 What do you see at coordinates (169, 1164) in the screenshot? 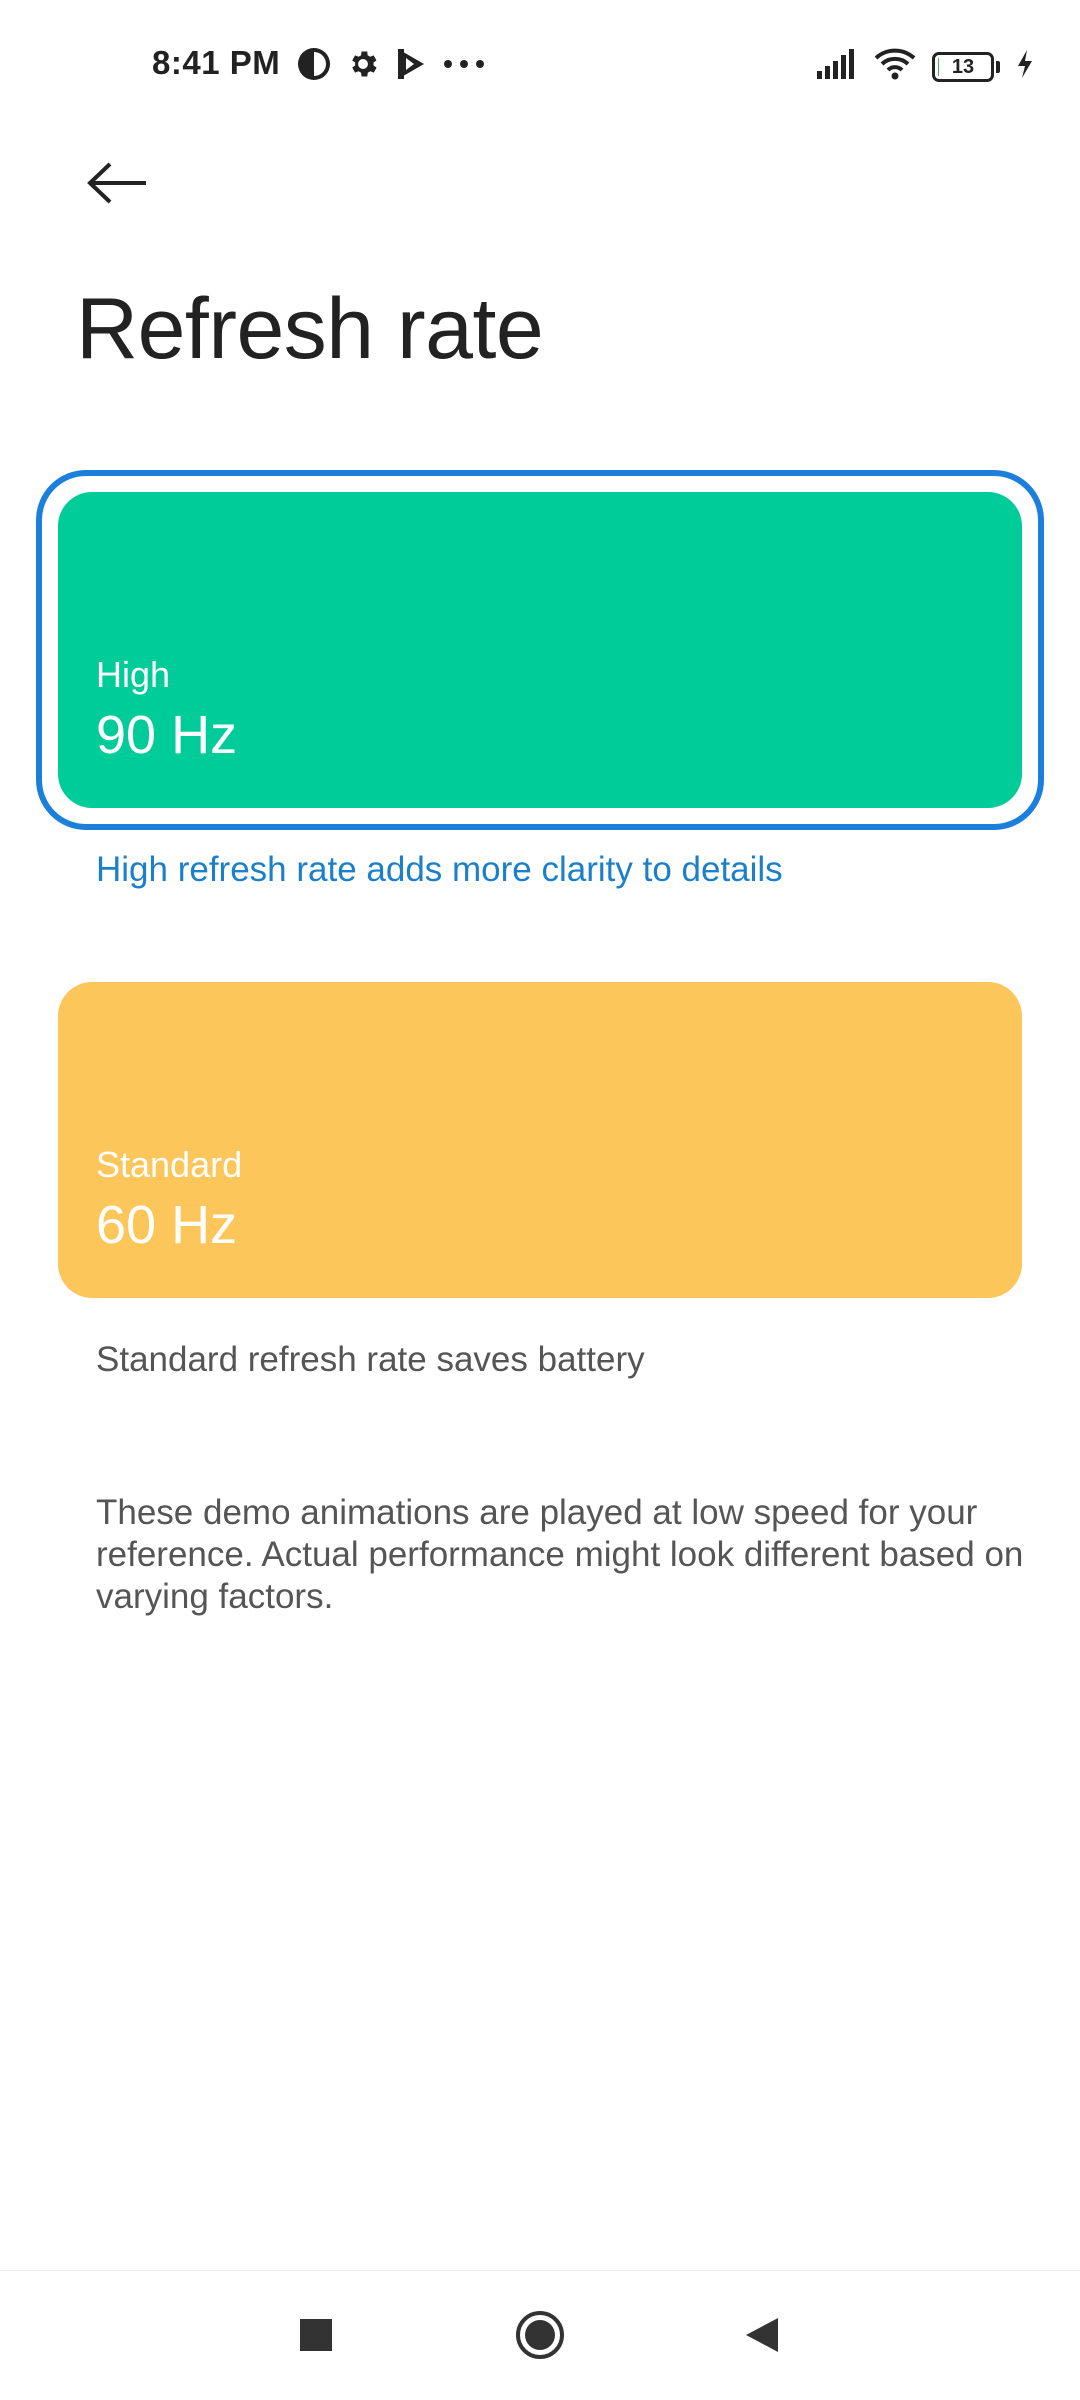
I see `option-label: Standard` at bounding box center [169, 1164].